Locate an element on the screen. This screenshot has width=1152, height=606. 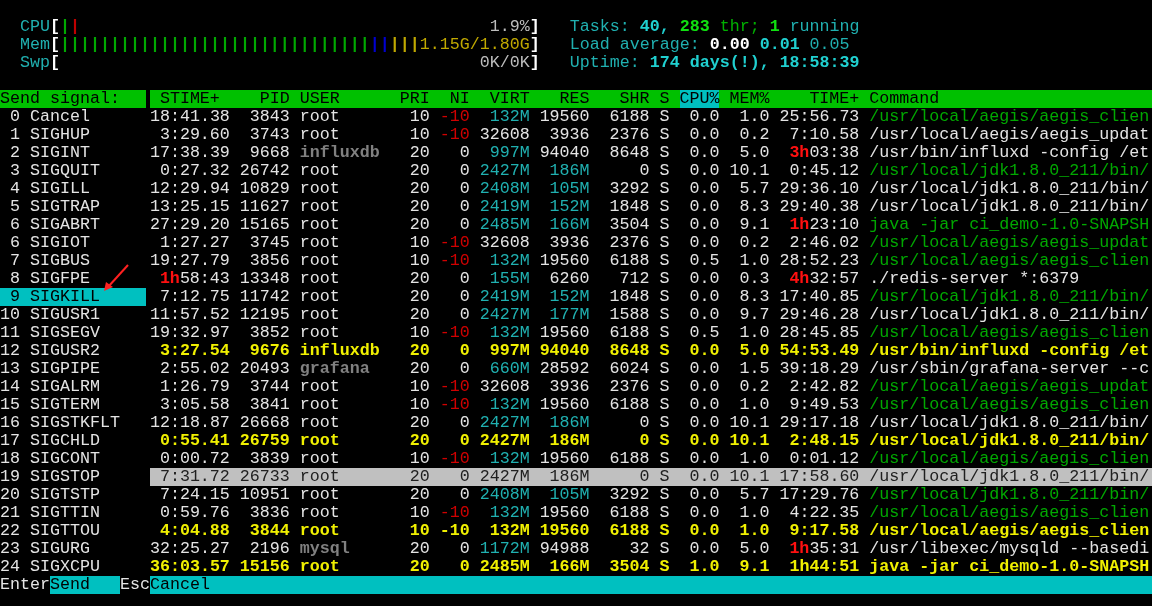
table-cell-text: 1.0 is located at coordinates (754, 333).